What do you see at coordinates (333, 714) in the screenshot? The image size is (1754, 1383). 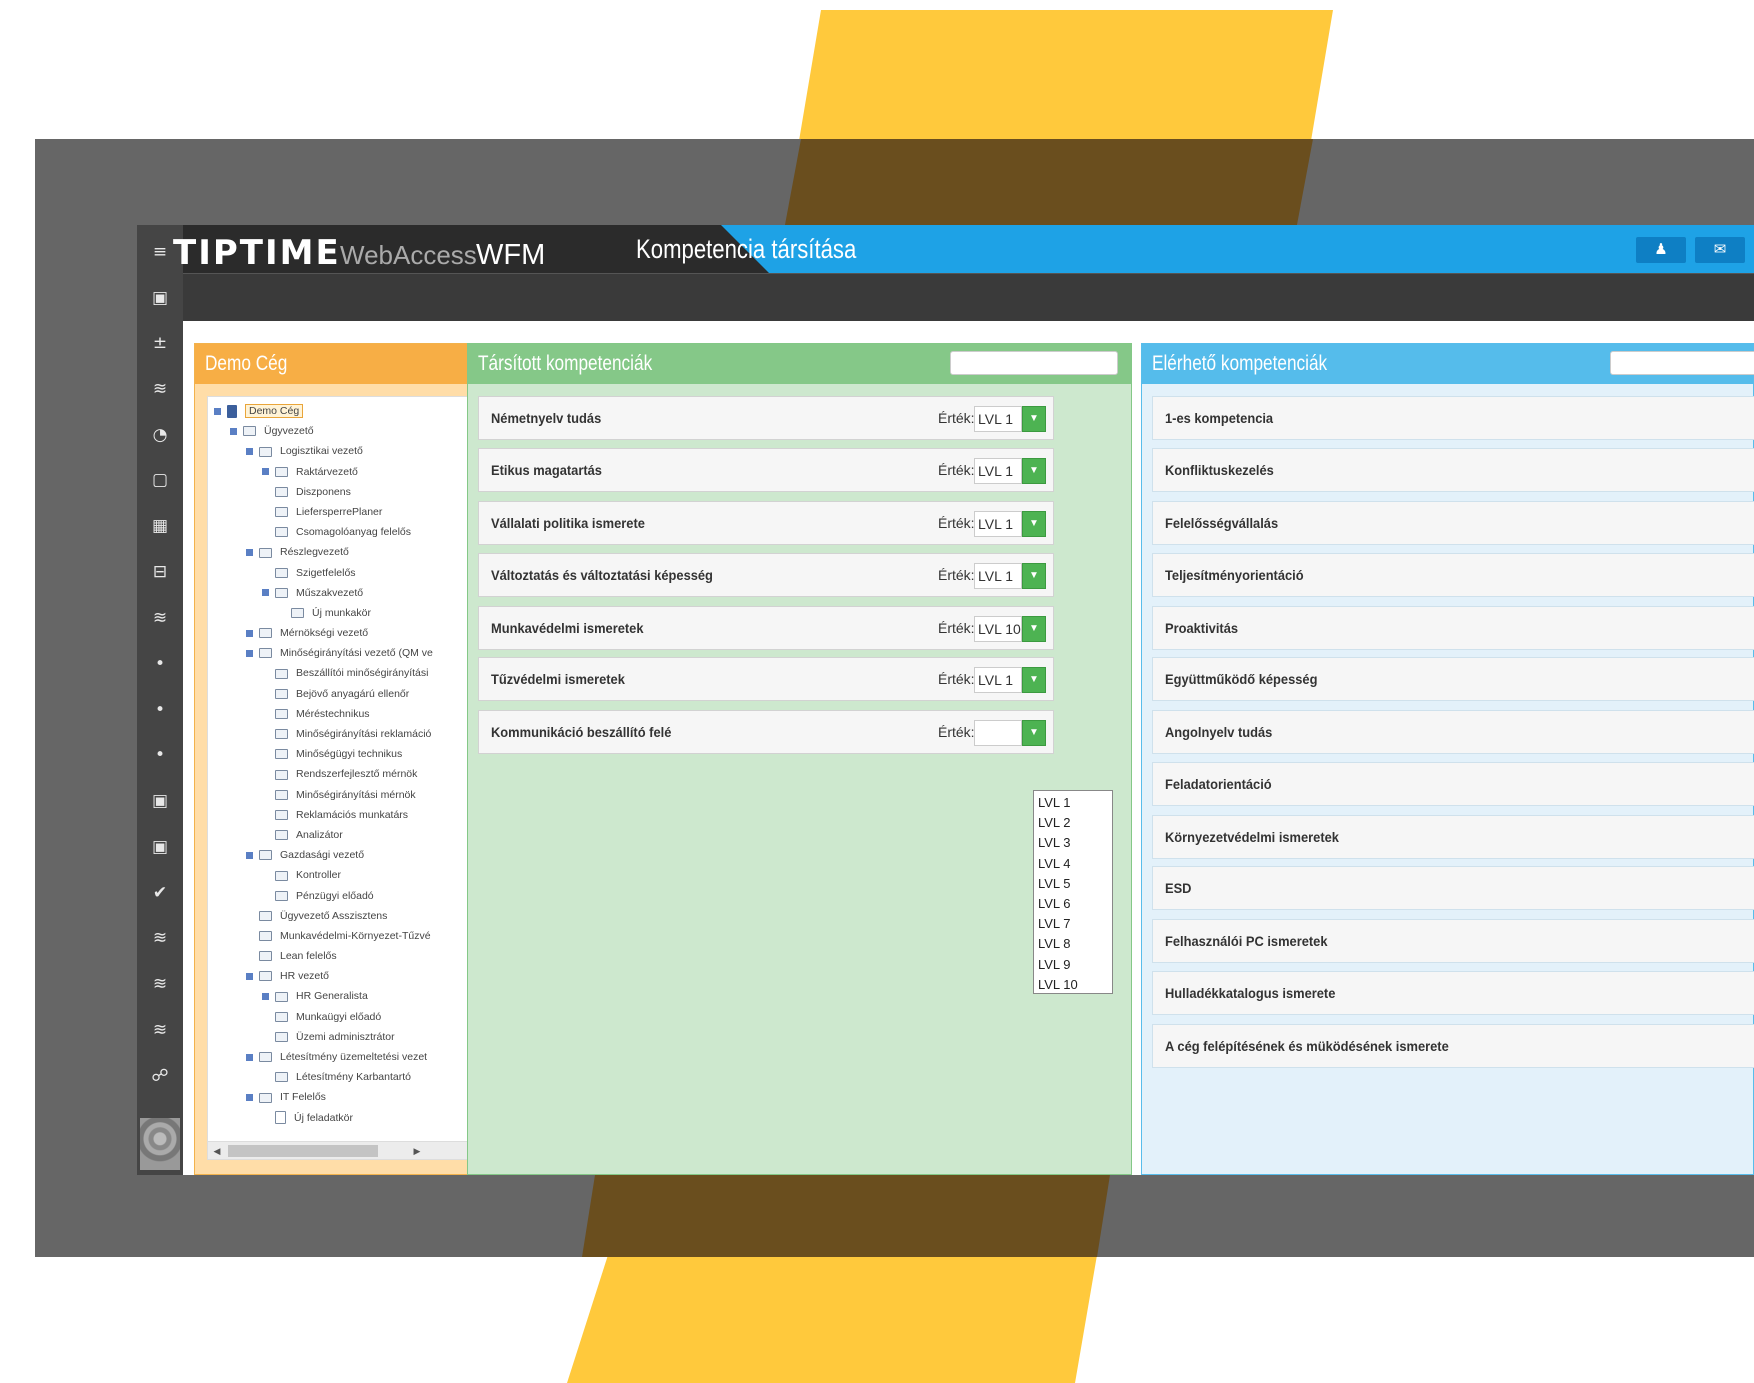 I see `tree-node-label: Méréstechnikus` at bounding box center [333, 714].